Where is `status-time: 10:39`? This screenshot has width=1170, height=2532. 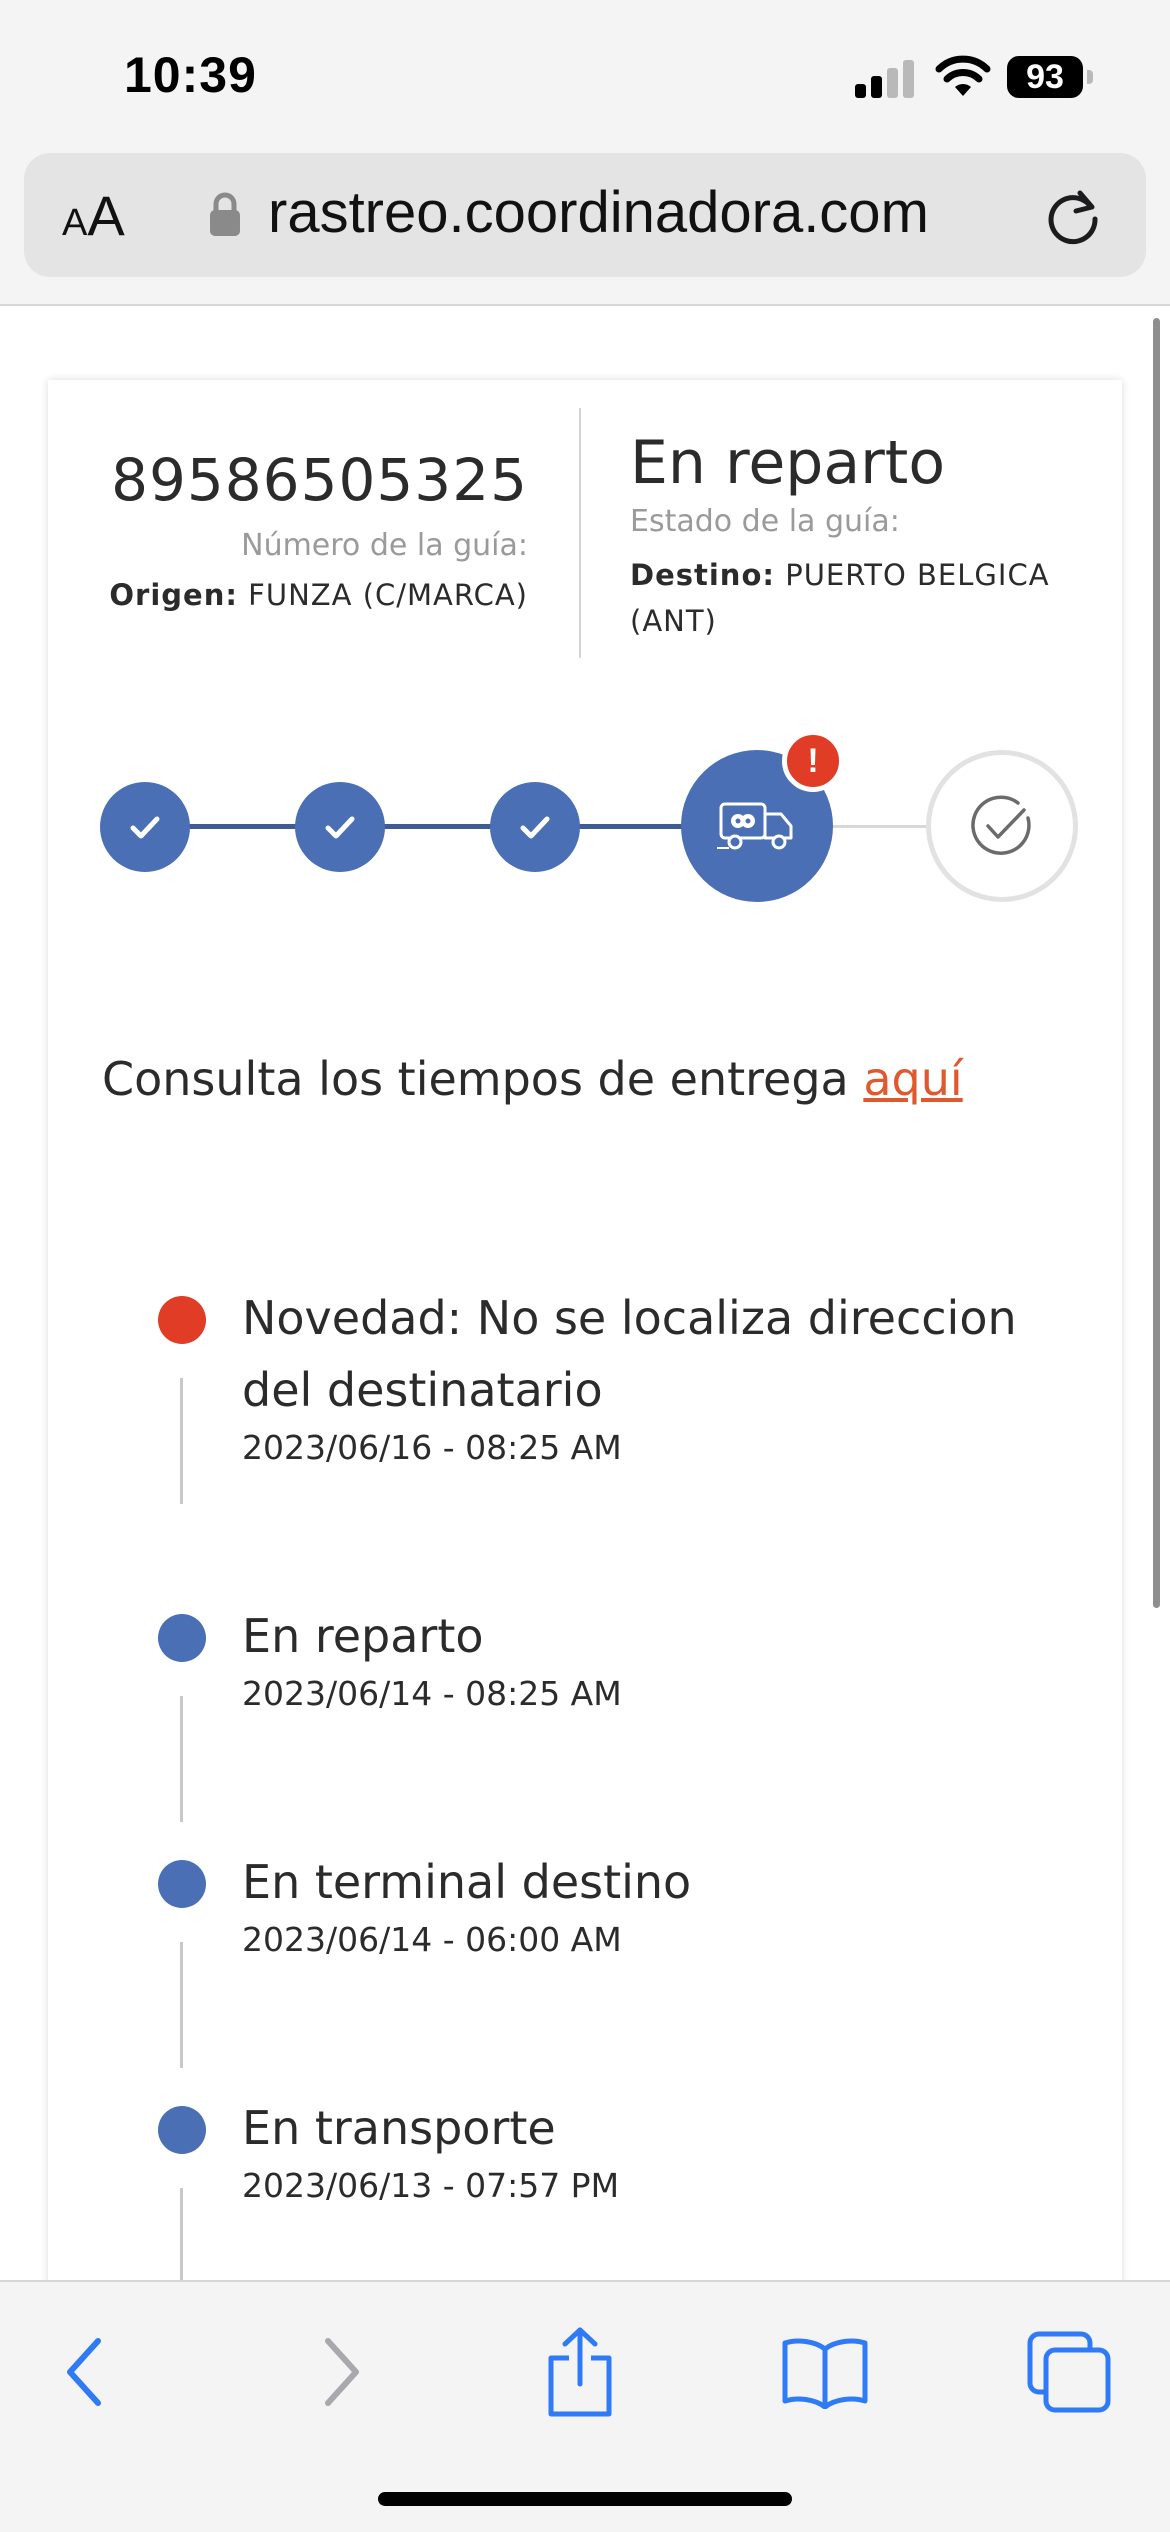 status-time: 10:39 is located at coordinates (190, 75).